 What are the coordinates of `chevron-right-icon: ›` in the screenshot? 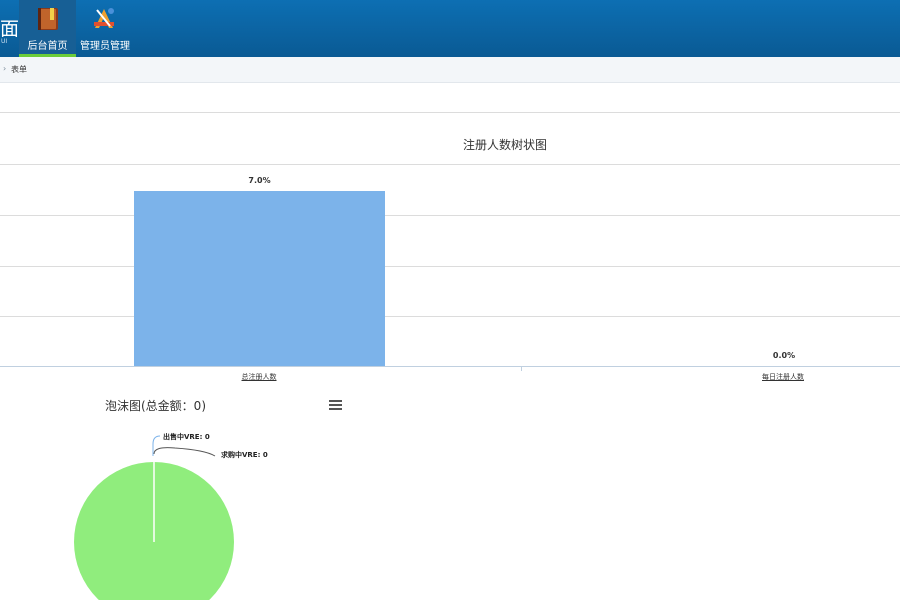 It's located at (5, 68).